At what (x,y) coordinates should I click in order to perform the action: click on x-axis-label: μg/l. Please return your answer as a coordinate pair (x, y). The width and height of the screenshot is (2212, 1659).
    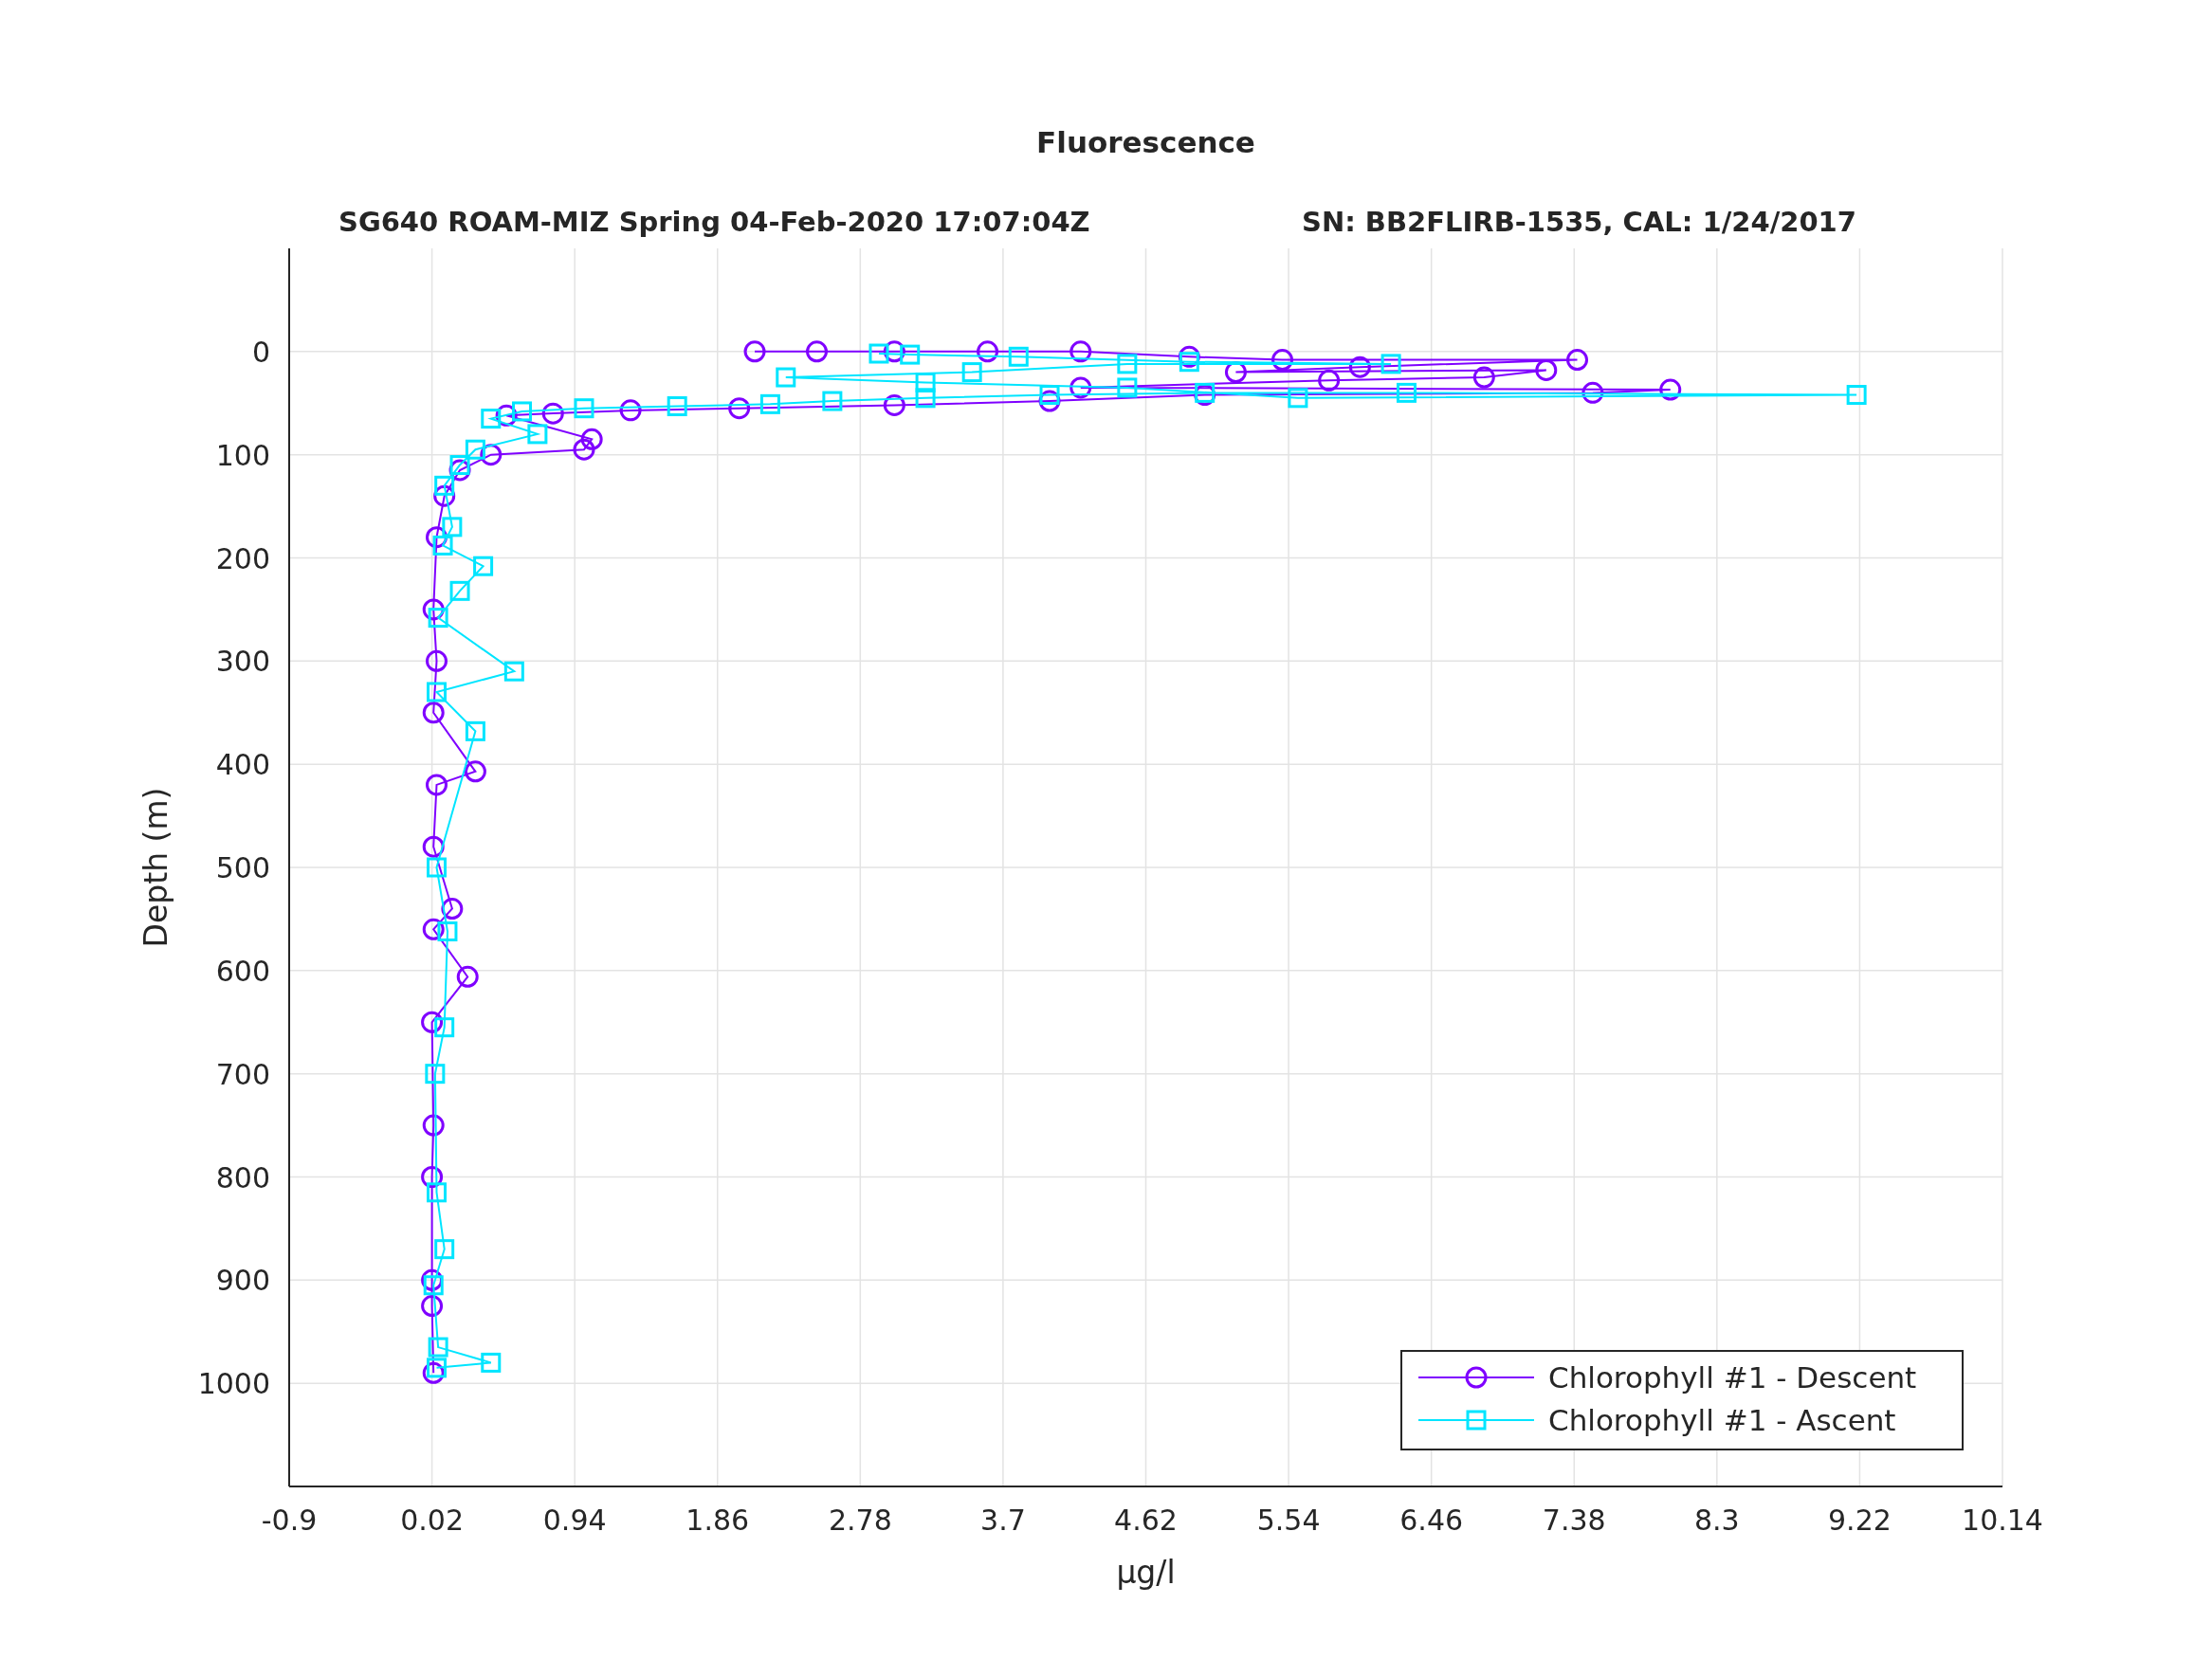
    Looking at the image, I should click on (1146, 1572).